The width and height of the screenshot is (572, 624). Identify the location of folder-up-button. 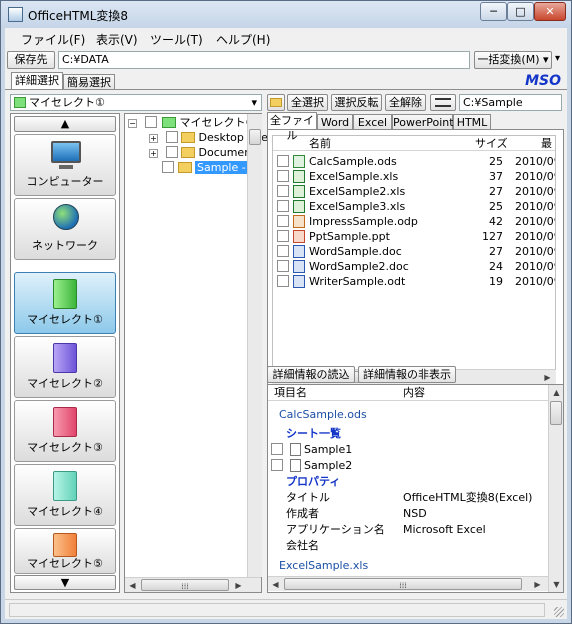
(276, 102).